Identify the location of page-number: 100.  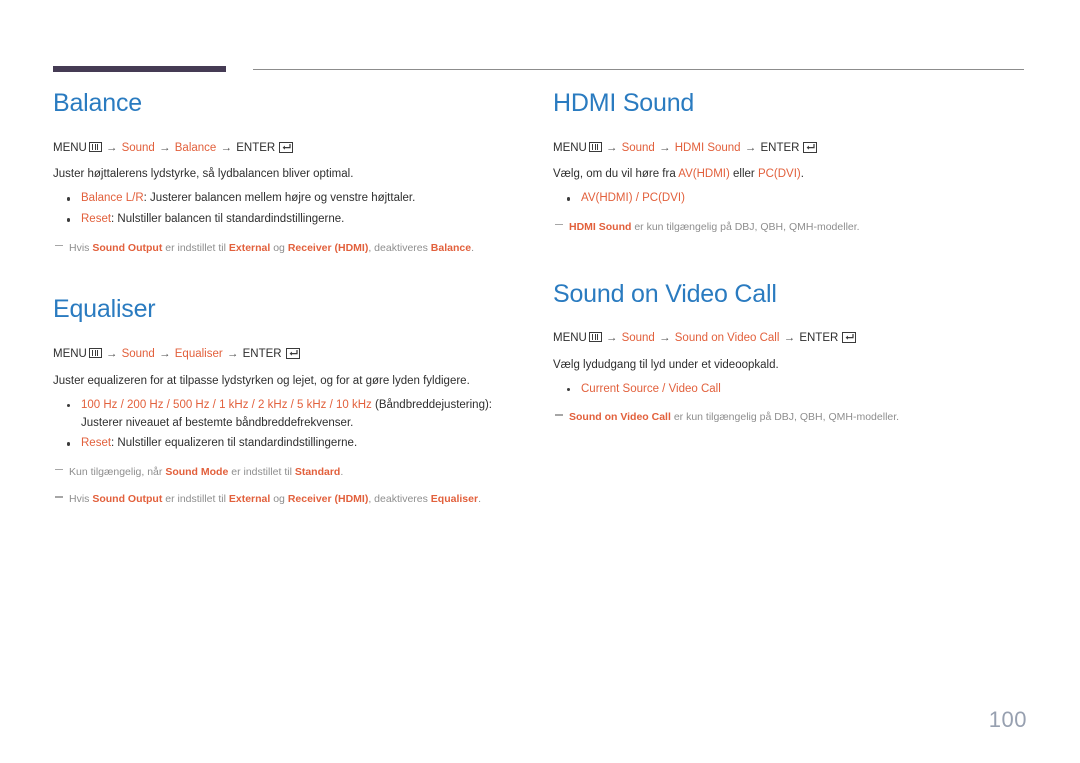
(1007, 719).